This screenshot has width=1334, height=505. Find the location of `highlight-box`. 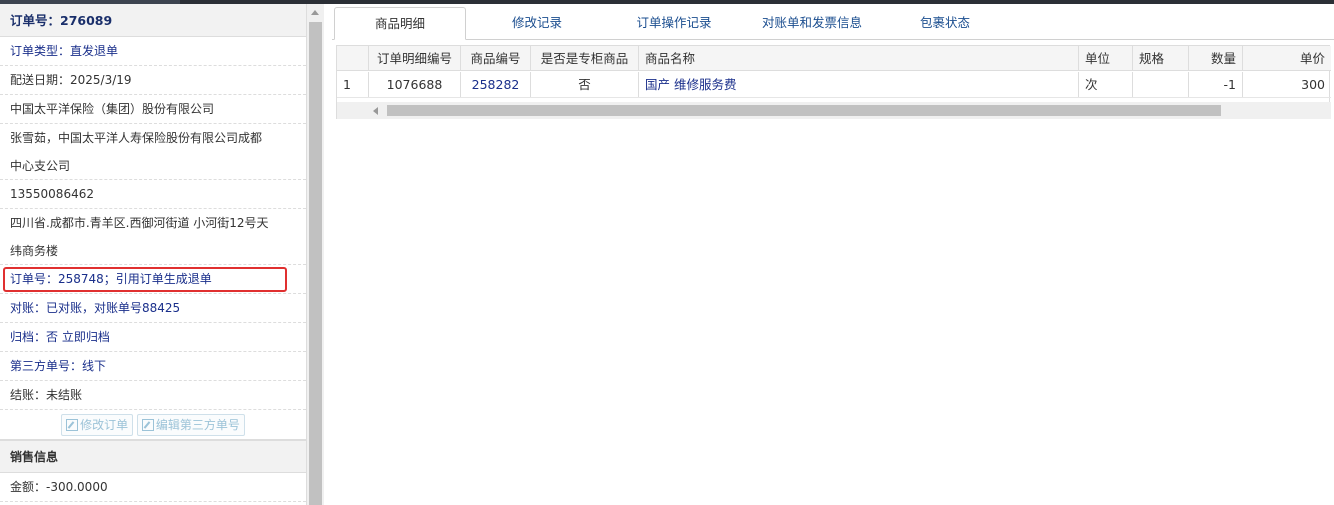

highlight-box is located at coordinates (145, 279).